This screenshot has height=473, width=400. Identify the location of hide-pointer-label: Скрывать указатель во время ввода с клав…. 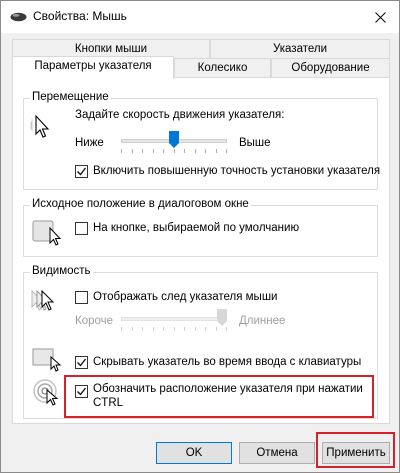
(227, 362).